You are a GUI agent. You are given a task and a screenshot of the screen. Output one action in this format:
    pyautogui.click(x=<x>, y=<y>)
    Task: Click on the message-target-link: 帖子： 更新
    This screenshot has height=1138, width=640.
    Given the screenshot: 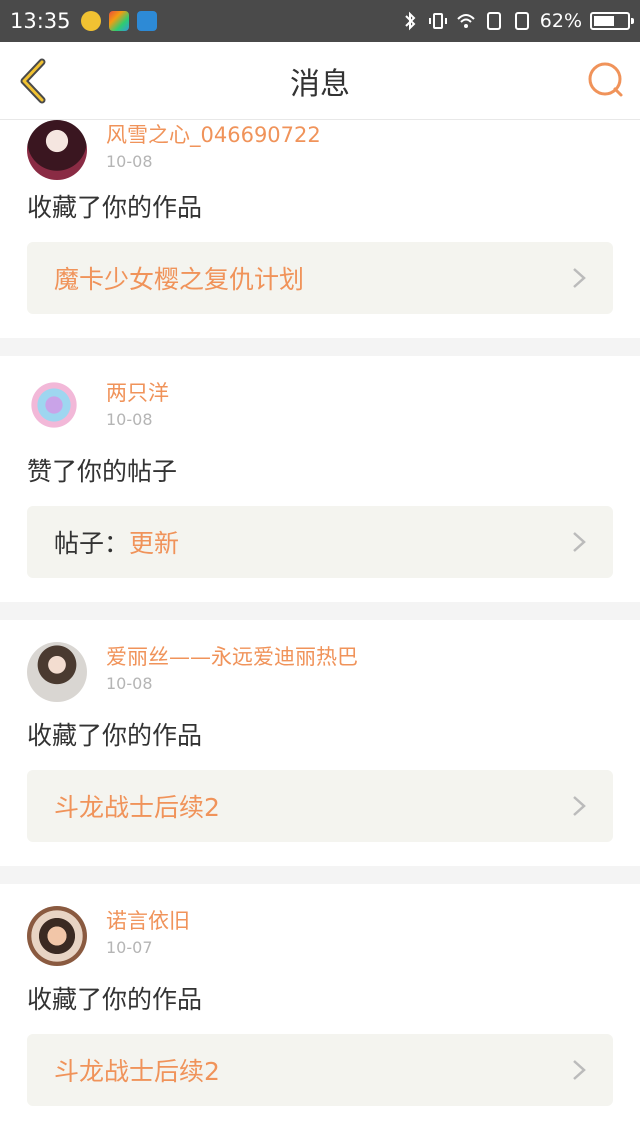 What is the action you would take?
    pyautogui.click(x=320, y=542)
    